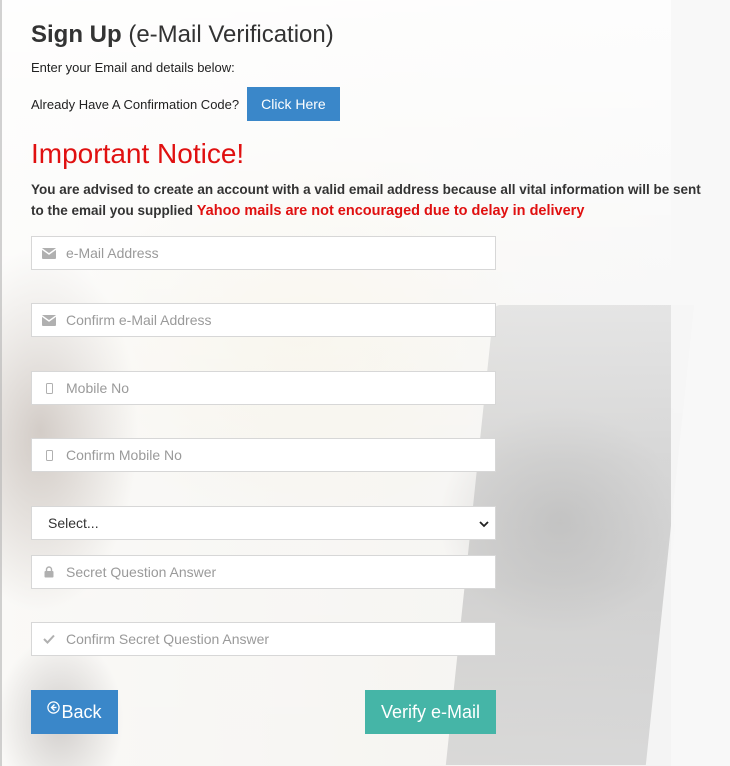 The height and width of the screenshot is (766, 730). Describe the element at coordinates (138, 153) in the screenshot. I see `notice-heading: Important Notice!` at that location.